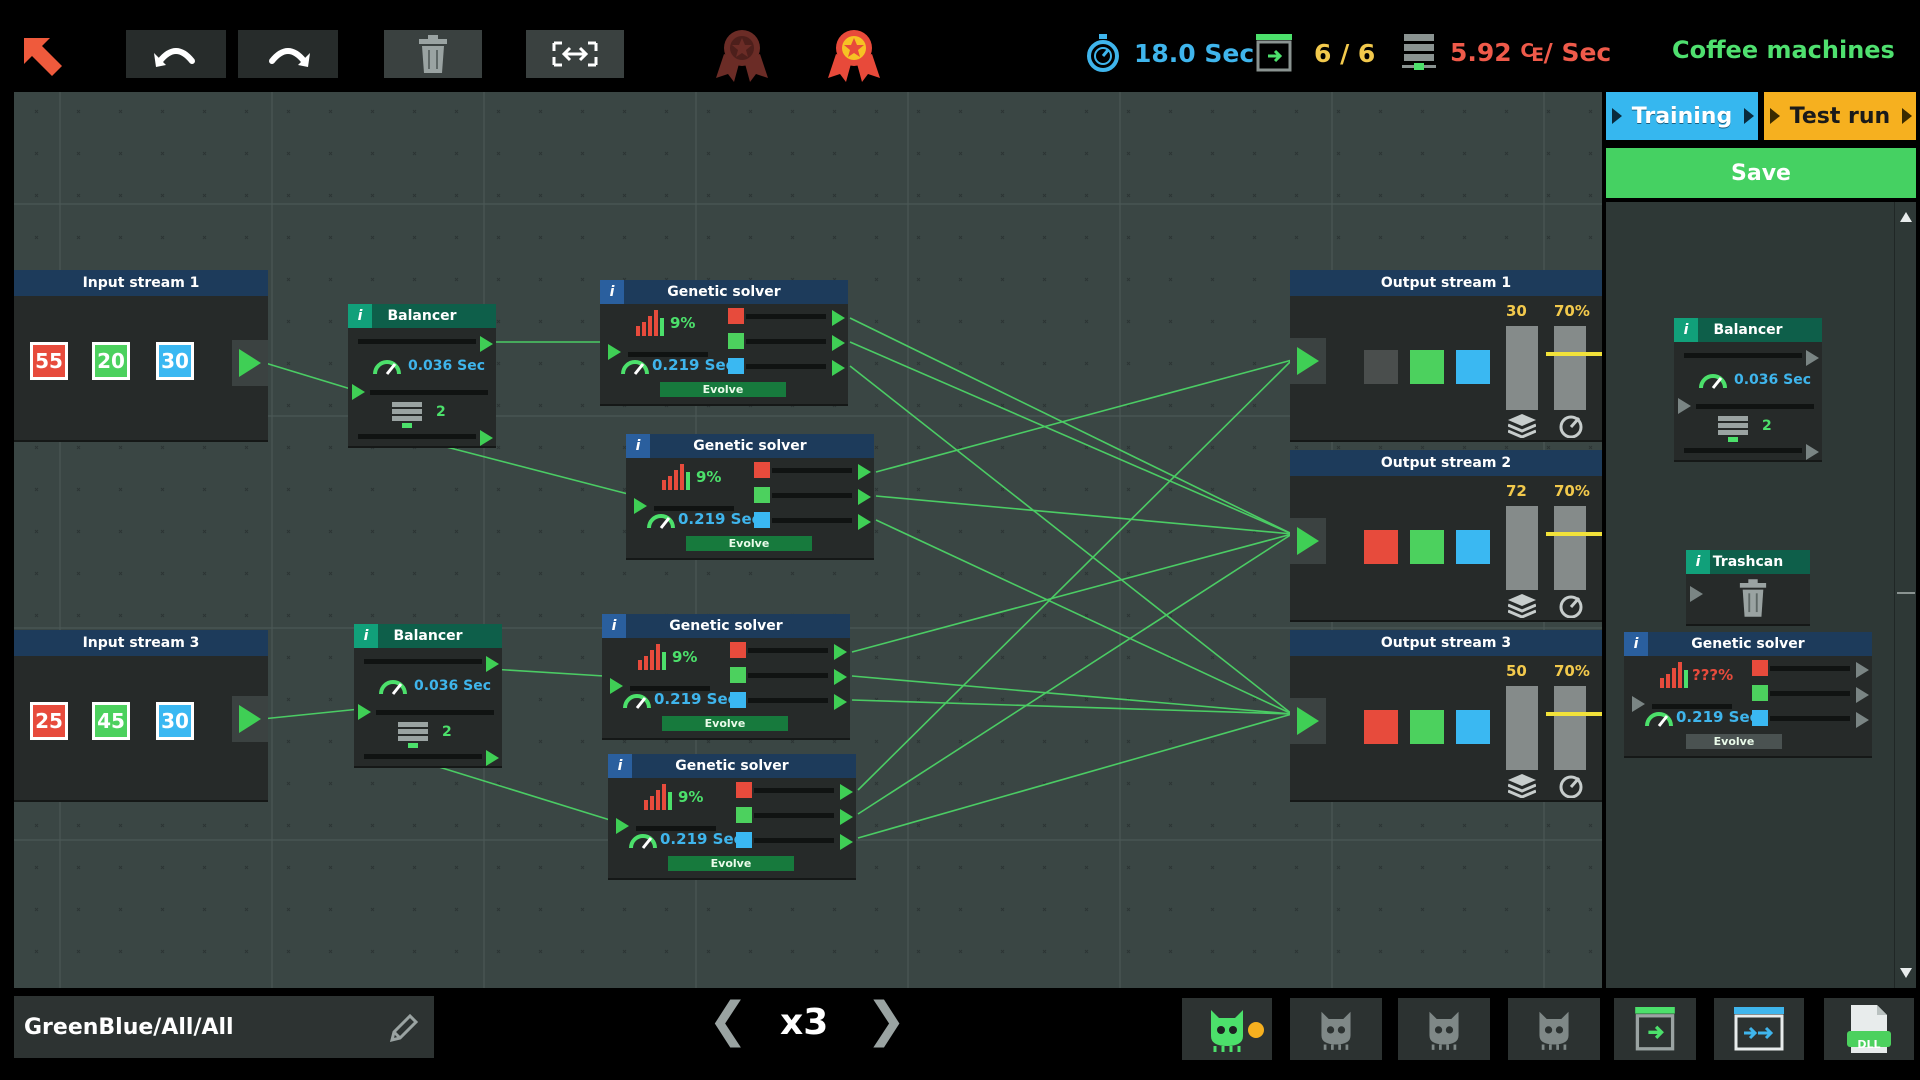 Image resolution: width=1920 pixels, height=1080 pixels. What do you see at coordinates (129, 1027) in the screenshot?
I see `filter-value: GreenBlue/All/All` at bounding box center [129, 1027].